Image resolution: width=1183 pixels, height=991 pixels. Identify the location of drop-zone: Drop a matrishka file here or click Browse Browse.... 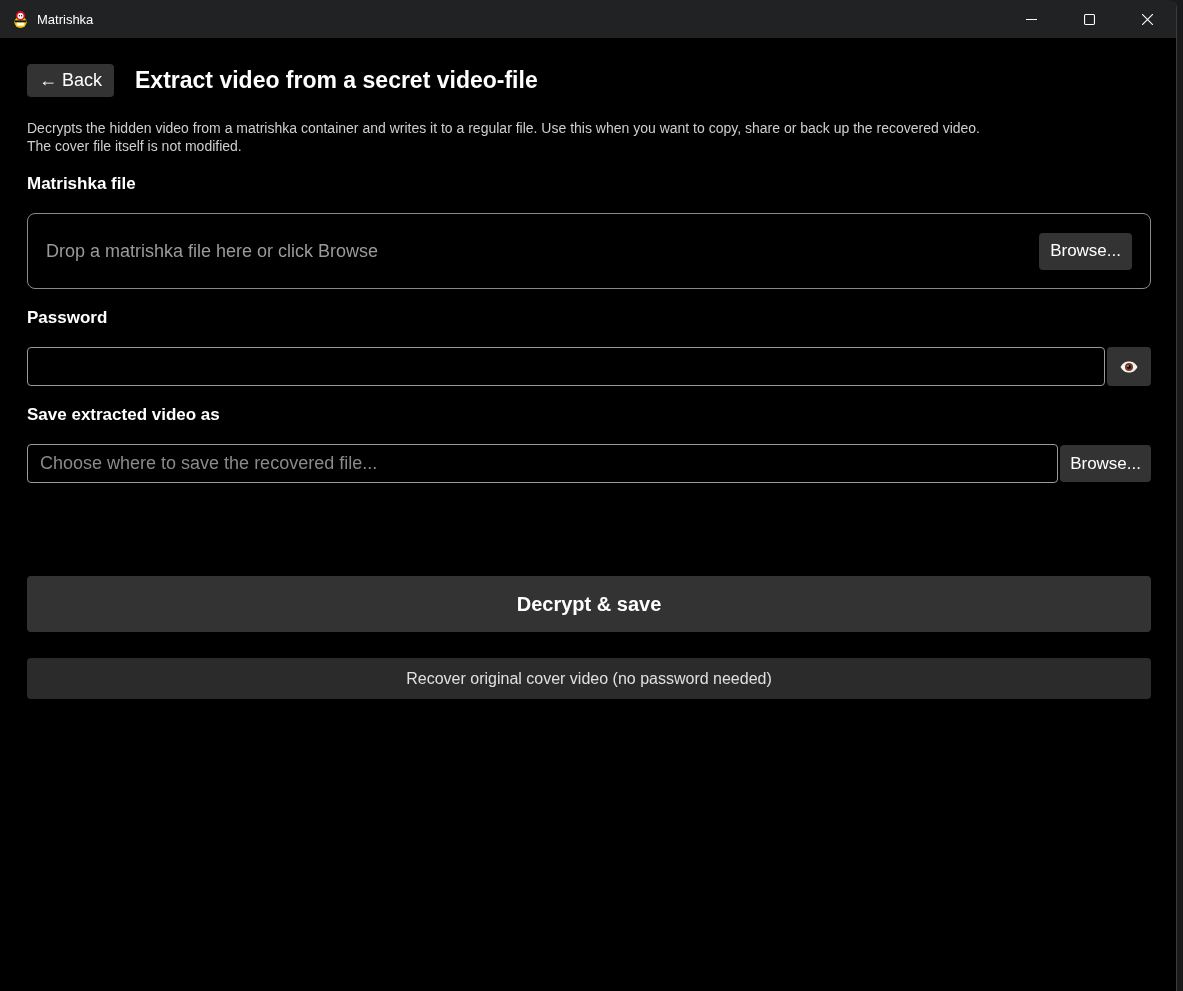
(589, 251).